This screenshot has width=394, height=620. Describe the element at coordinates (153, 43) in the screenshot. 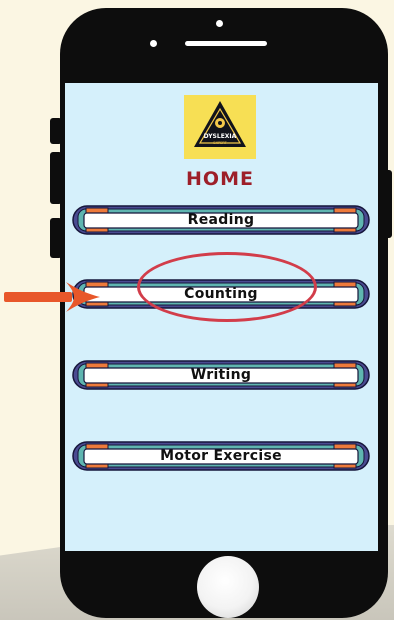

I see `sensor-icon` at that location.